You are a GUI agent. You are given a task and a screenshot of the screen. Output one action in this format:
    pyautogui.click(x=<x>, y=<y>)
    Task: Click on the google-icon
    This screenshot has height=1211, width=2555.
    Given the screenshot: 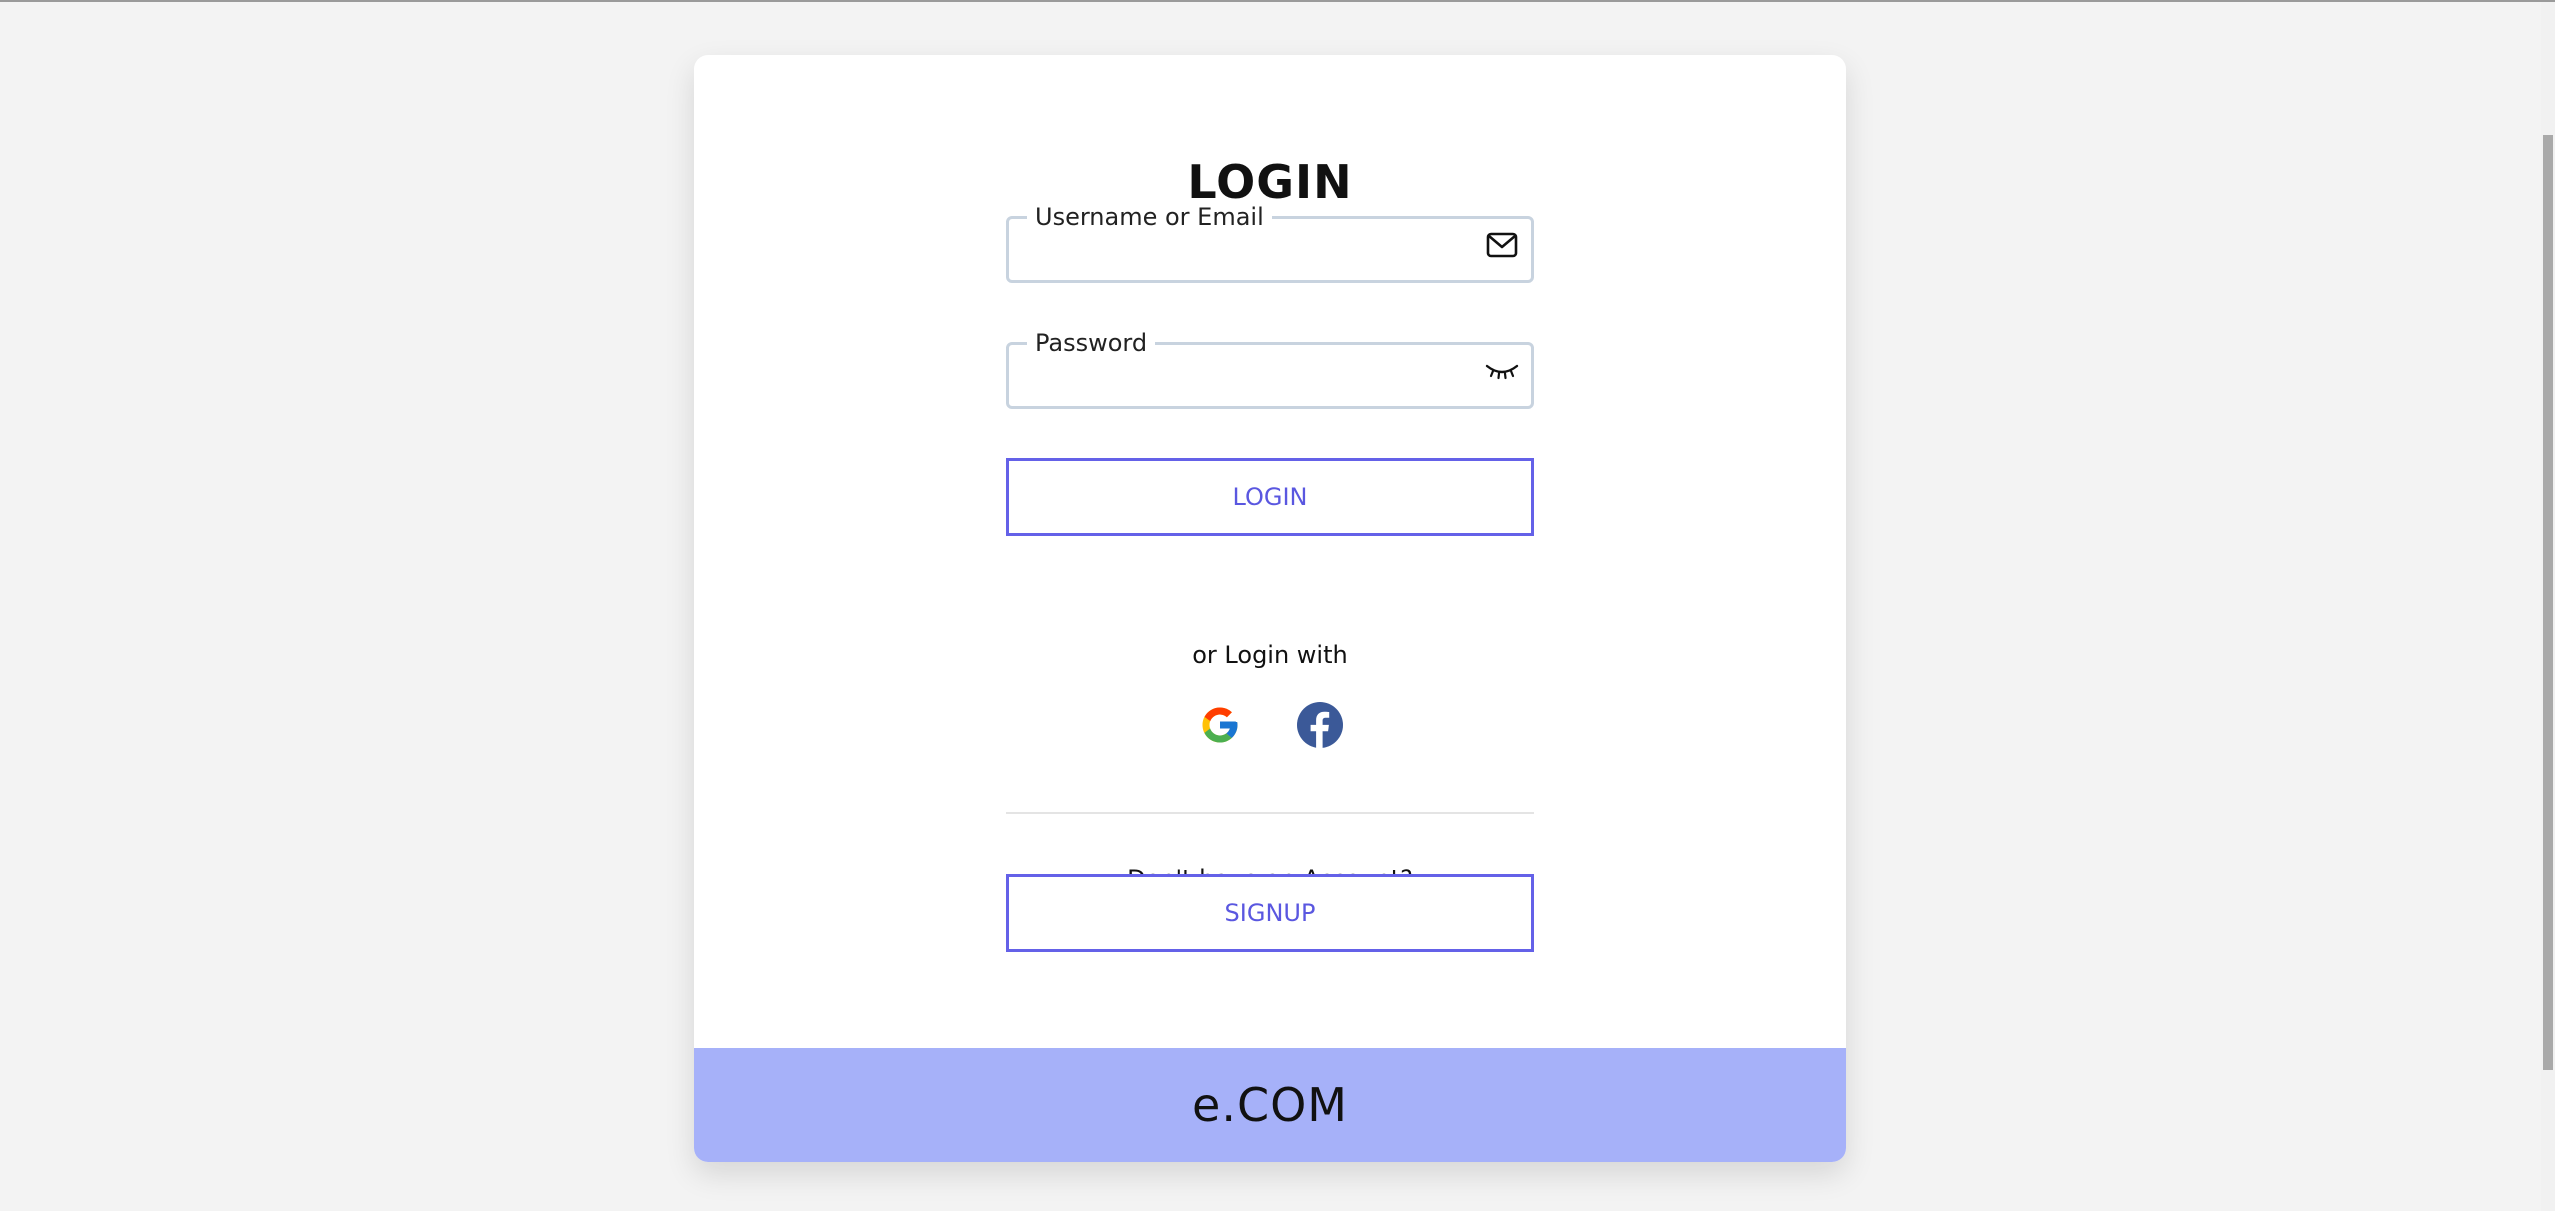 What is the action you would take?
    pyautogui.click(x=1220, y=727)
    